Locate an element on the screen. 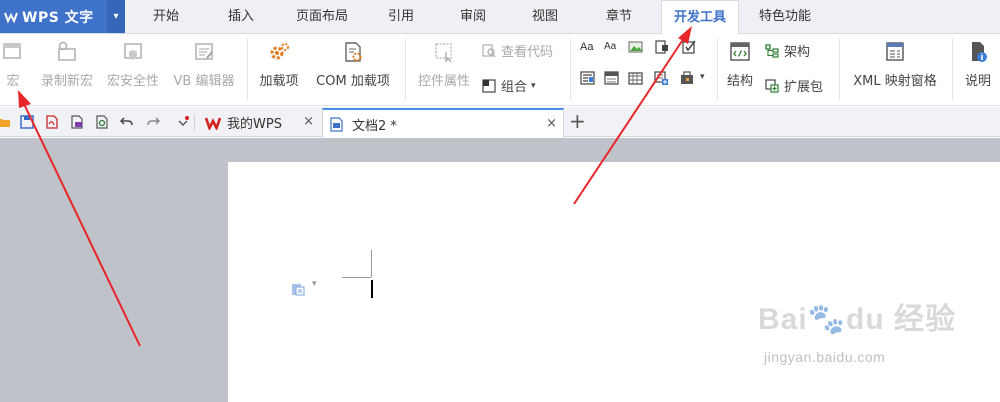 This screenshot has height=402, width=1000. record-macro-icon is located at coordinates (67, 51).